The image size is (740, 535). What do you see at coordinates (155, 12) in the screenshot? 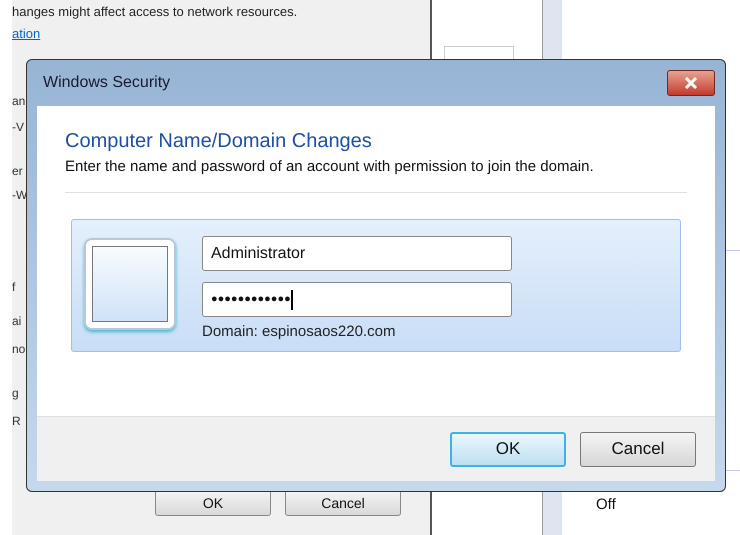
I see `notice-text: hanges might affect access to network resources.` at bounding box center [155, 12].